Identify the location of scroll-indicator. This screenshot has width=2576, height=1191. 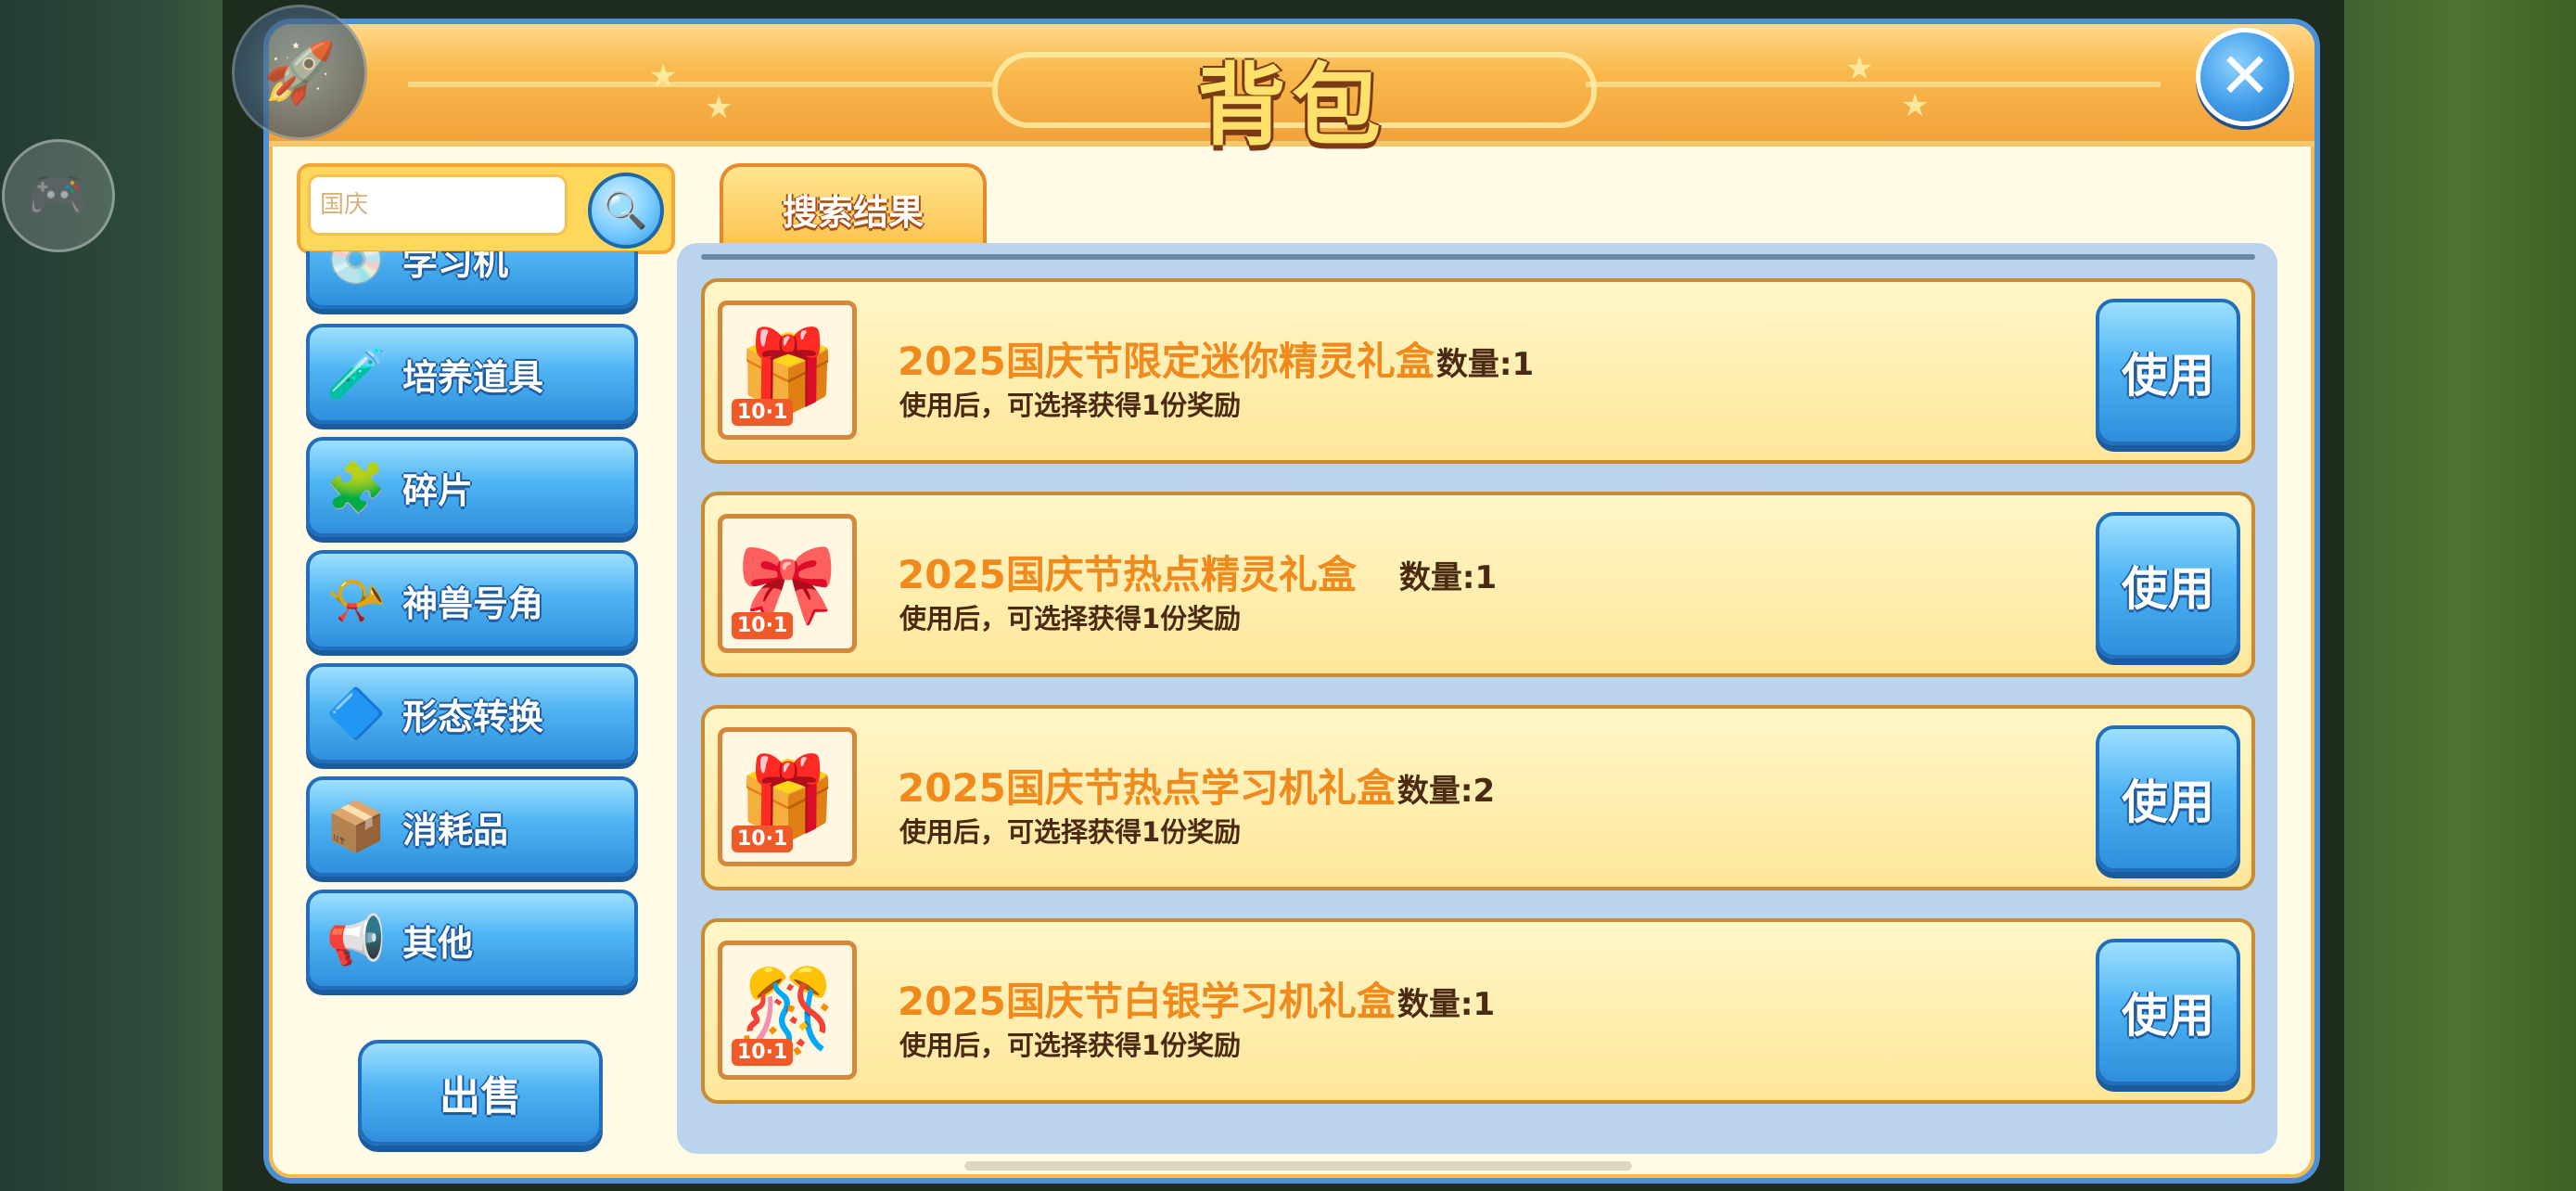
(1298, 1166).